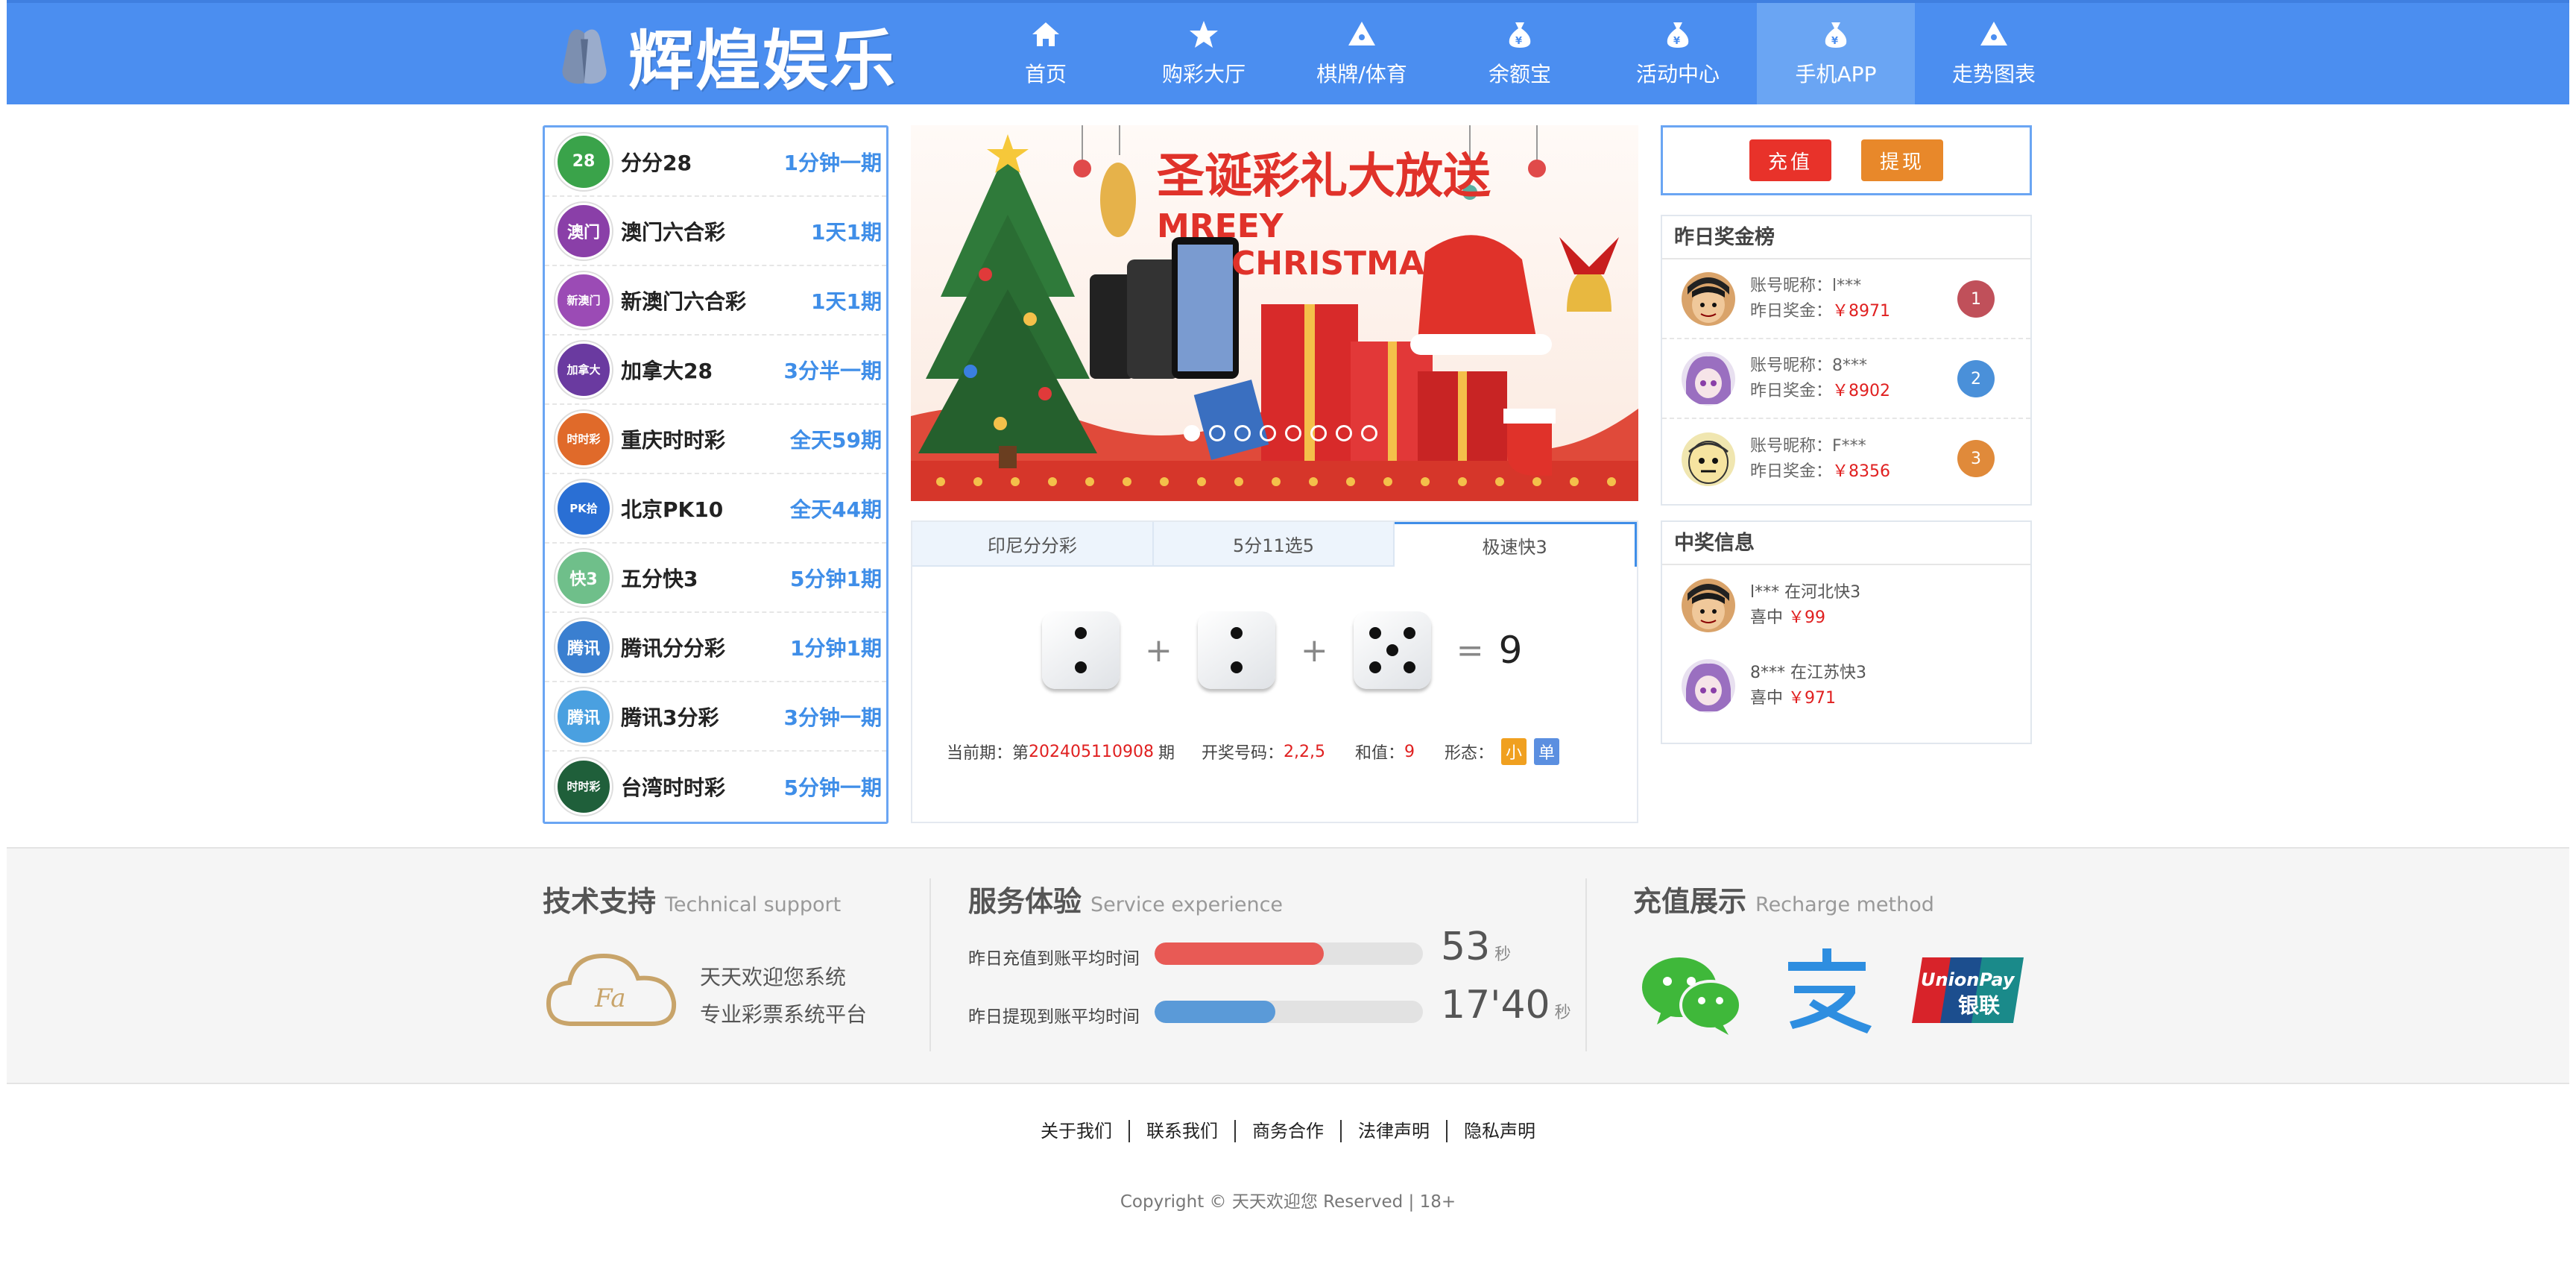 This screenshot has width=2576, height=1284. Describe the element at coordinates (1902, 160) in the screenshot. I see `withdraw-button: 提现` at that location.